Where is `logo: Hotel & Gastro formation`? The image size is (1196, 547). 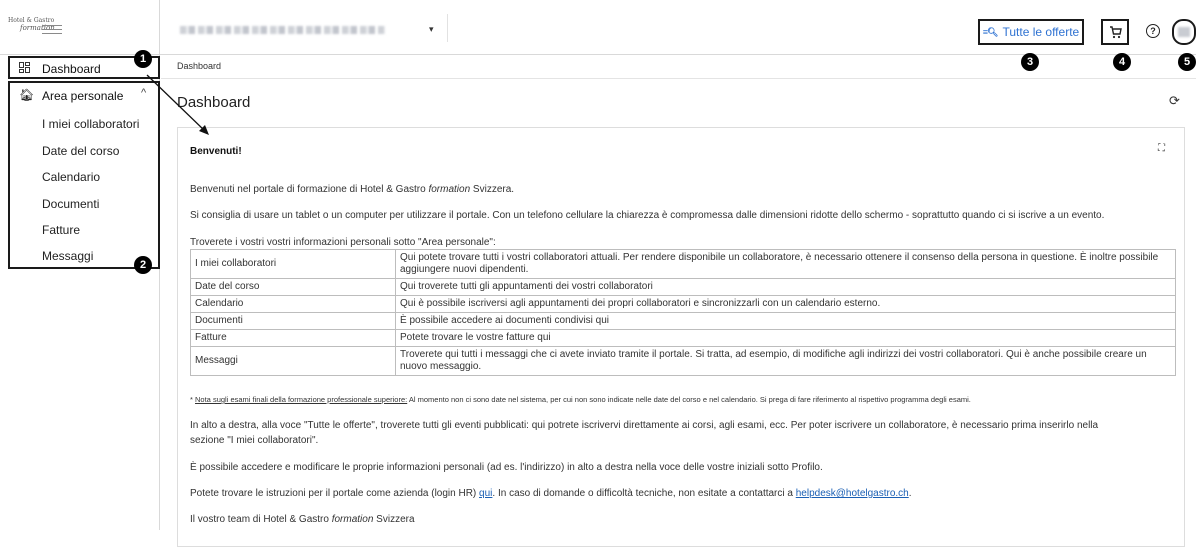 logo: Hotel & Gastro formation is located at coordinates (37, 28).